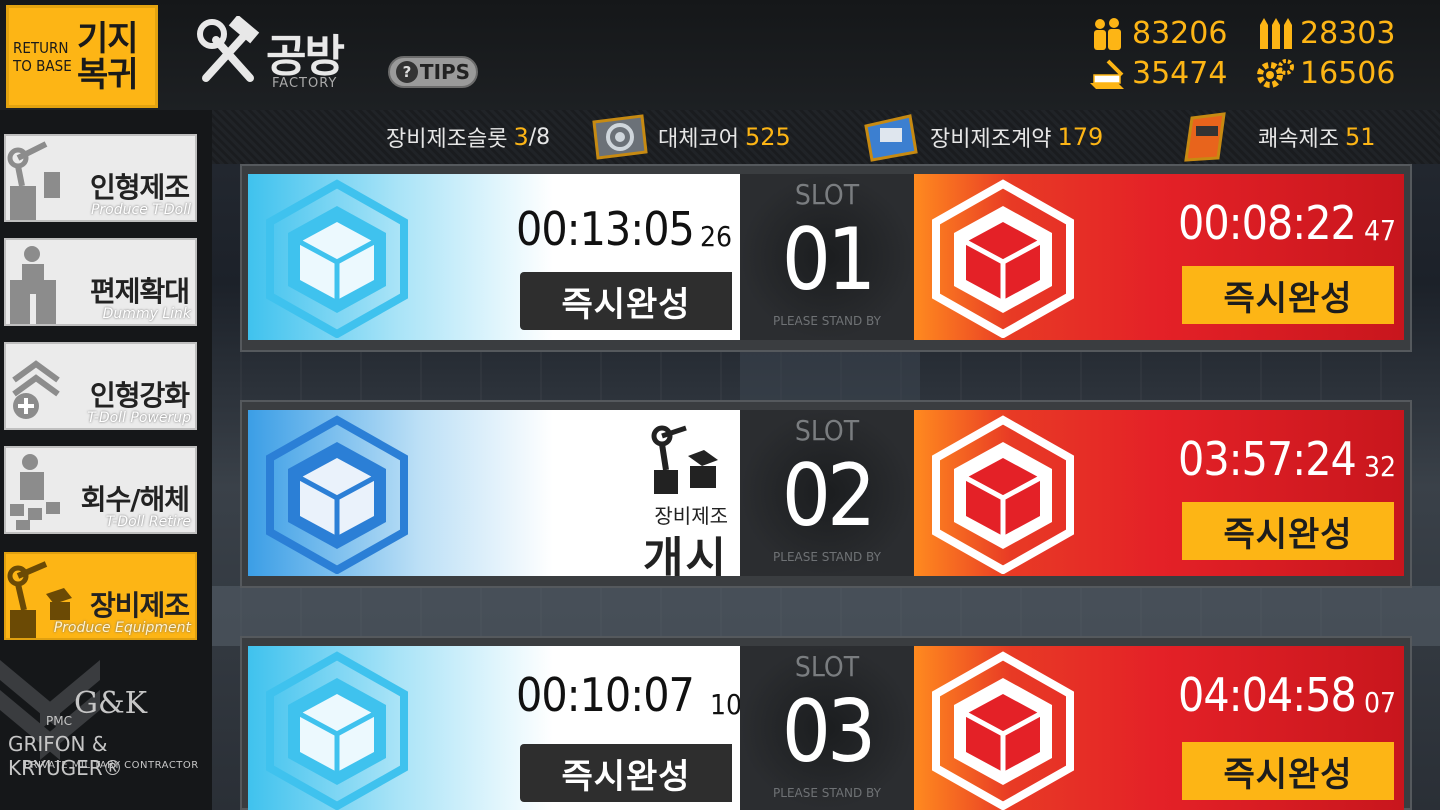  What do you see at coordinates (684, 459) in the screenshot?
I see `robot-arm-box-icon` at bounding box center [684, 459].